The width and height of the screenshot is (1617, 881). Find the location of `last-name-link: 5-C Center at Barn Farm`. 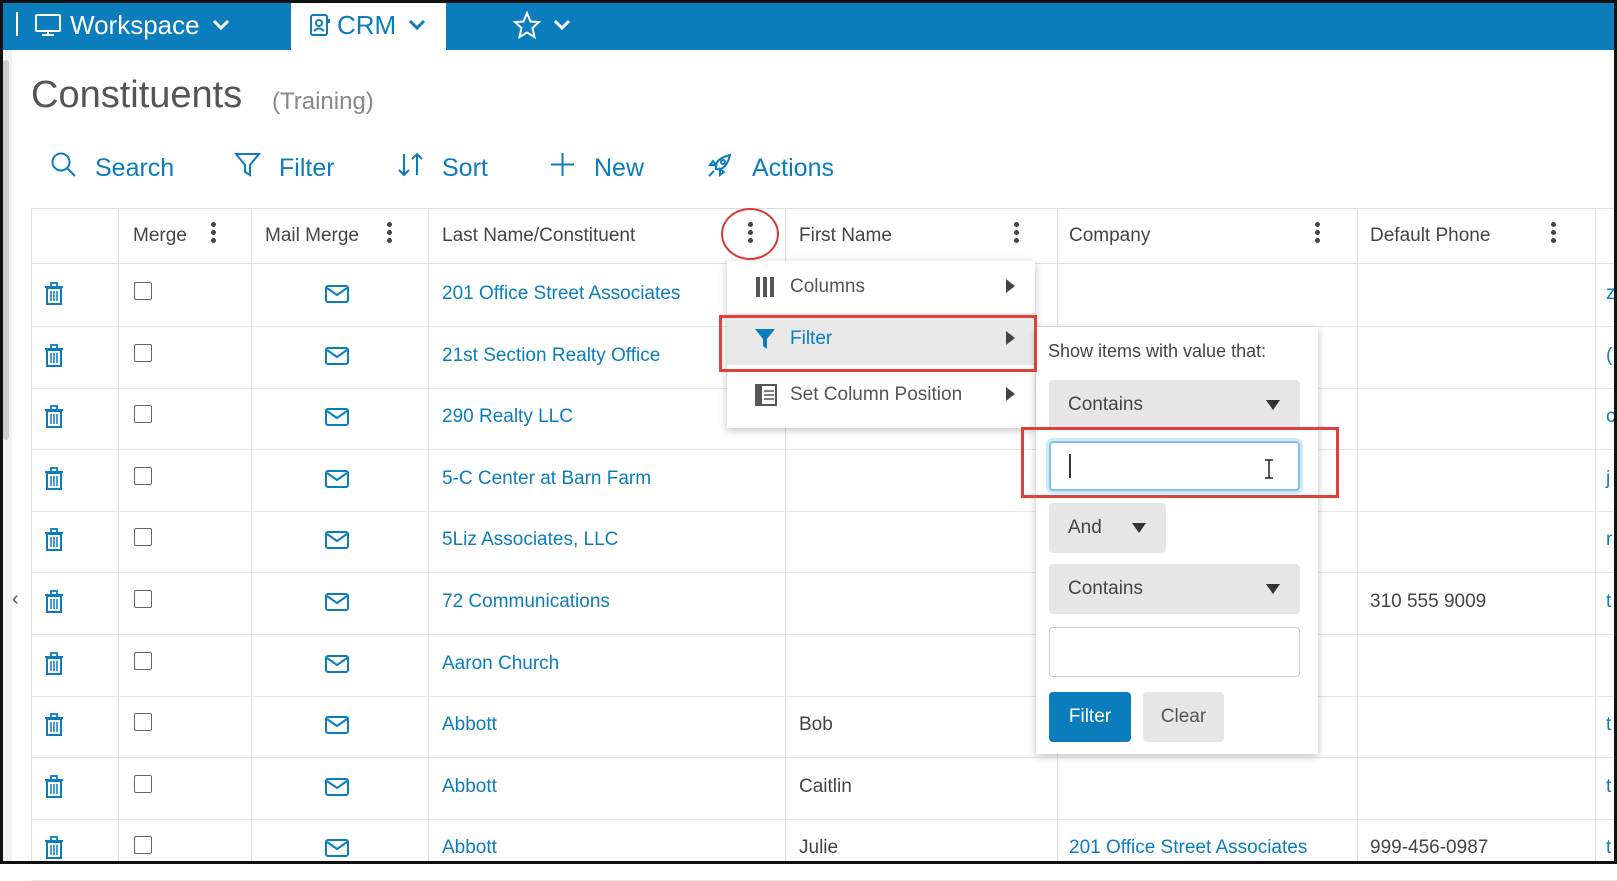

last-name-link: 5-C Center at Barn Farm is located at coordinates (546, 479).